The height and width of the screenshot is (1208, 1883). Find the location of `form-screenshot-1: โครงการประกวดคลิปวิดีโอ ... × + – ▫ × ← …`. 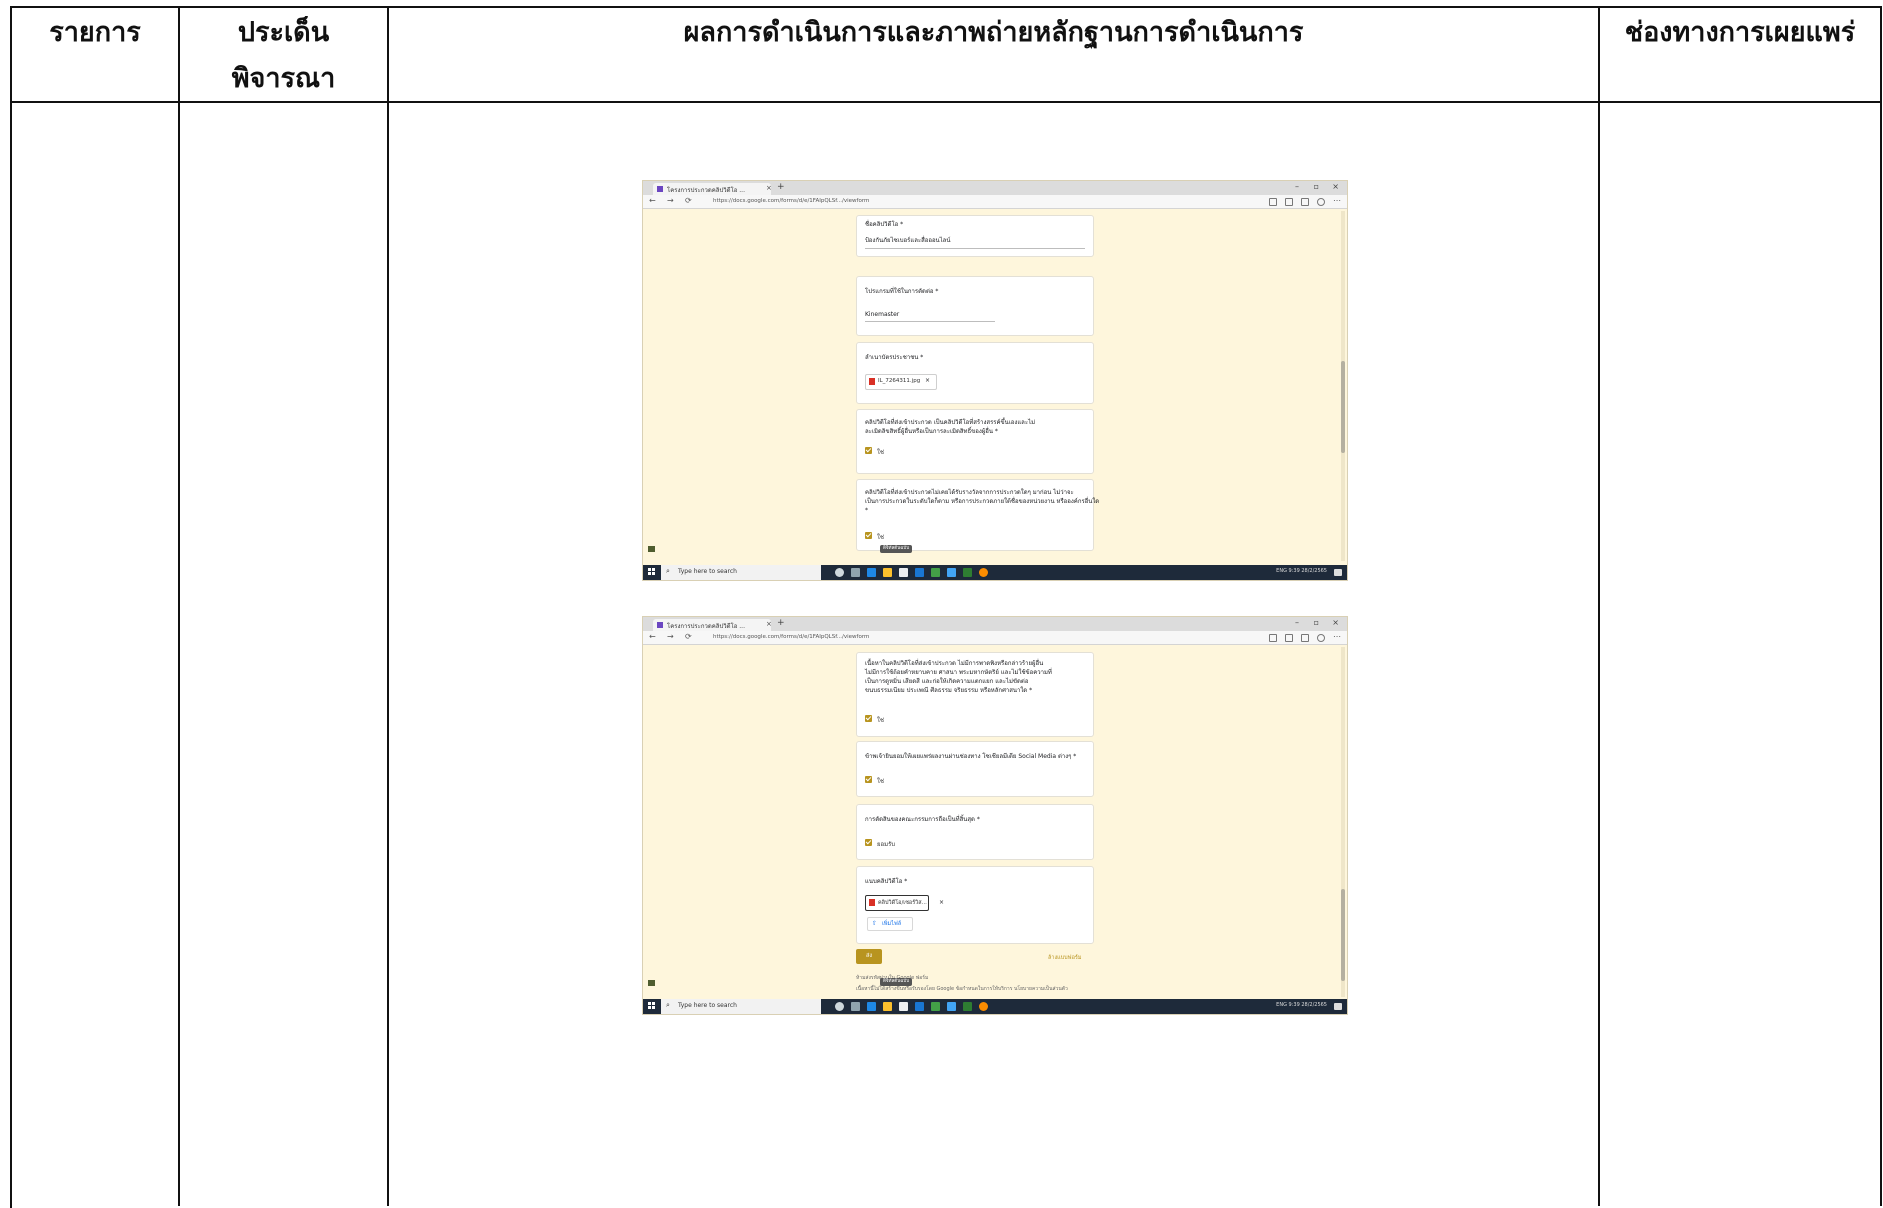

form-screenshot-1: โครงการประกวดคลิปวิดีโอ ... × + – ▫ × ← … is located at coordinates (995, 380).